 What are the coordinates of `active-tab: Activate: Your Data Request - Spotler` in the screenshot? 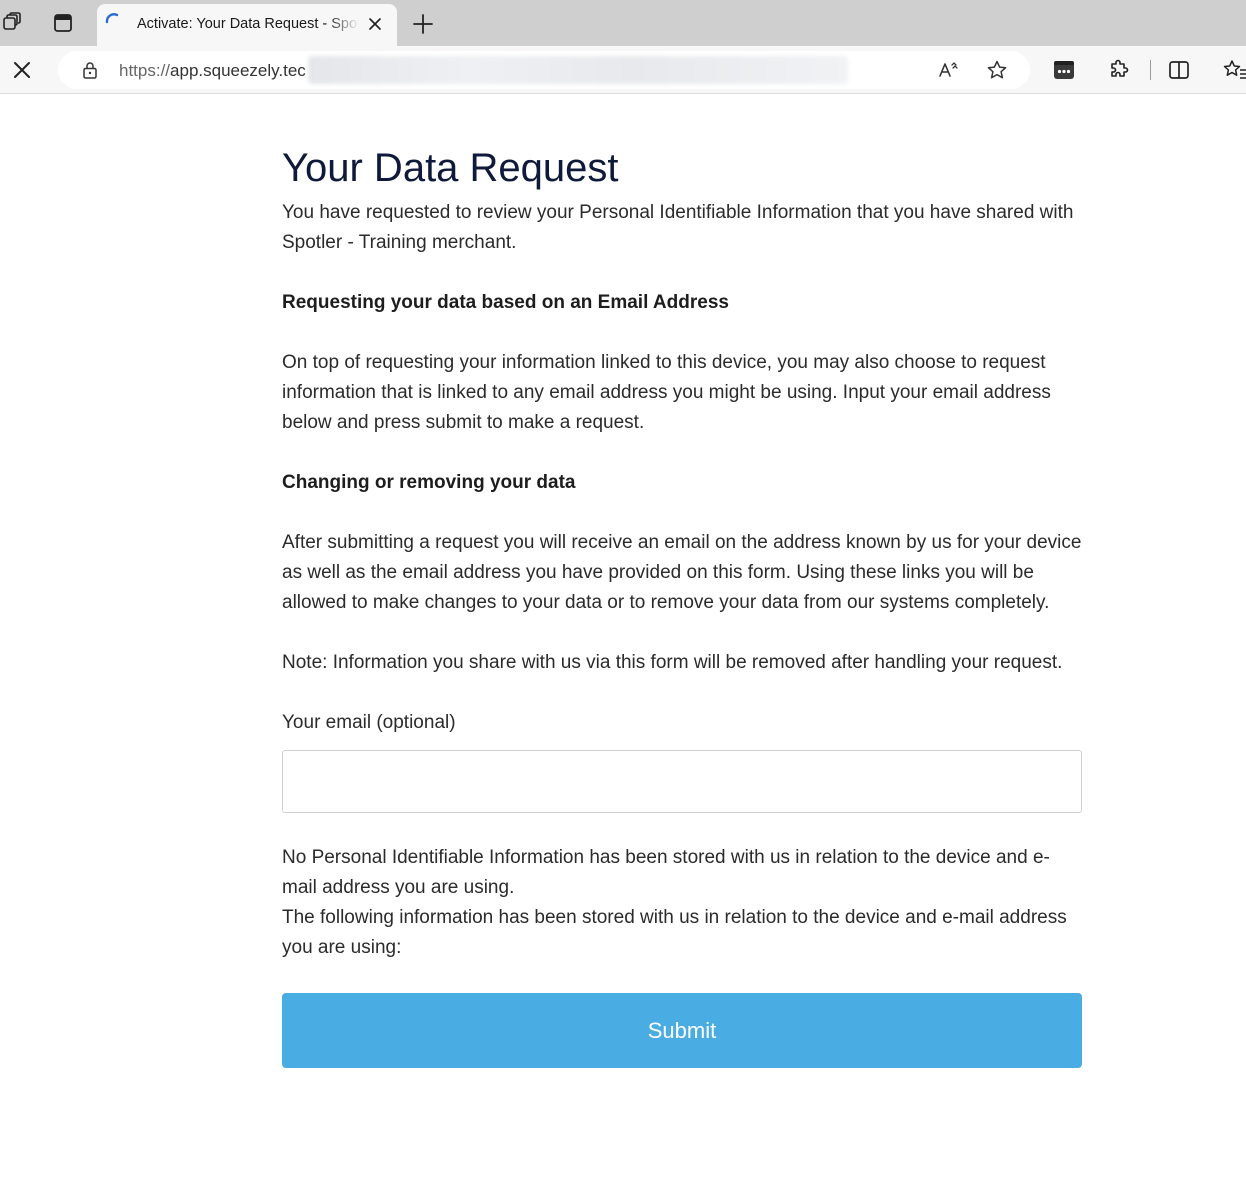 It's located at (247, 25).